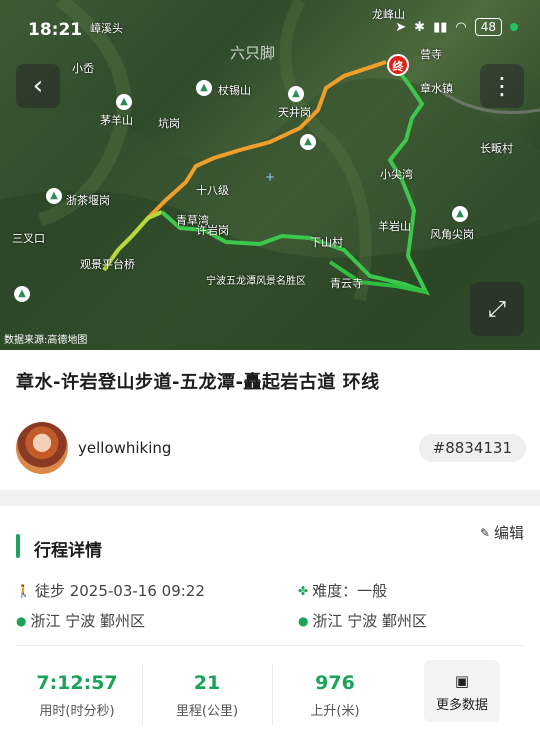  What do you see at coordinates (46, 340) in the screenshot?
I see `map-source: 数据来源:高德地图` at bounding box center [46, 340].